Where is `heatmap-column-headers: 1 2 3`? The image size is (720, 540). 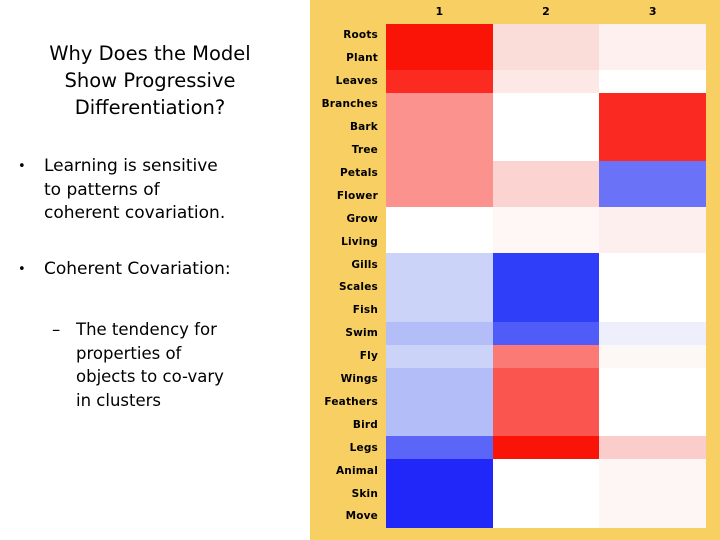 heatmap-column-headers: 1 2 3 is located at coordinates (546, 13).